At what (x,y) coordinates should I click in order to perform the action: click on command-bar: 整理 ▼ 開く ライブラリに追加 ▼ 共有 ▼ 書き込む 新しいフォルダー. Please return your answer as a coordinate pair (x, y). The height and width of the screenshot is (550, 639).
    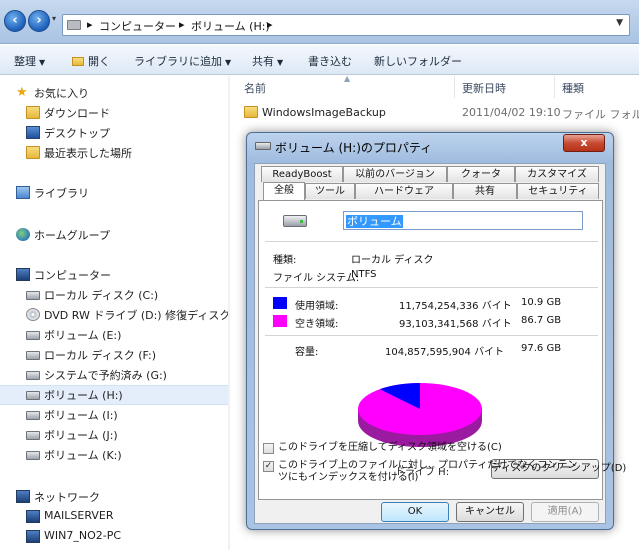
    Looking at the image, I should click on (319, 60).